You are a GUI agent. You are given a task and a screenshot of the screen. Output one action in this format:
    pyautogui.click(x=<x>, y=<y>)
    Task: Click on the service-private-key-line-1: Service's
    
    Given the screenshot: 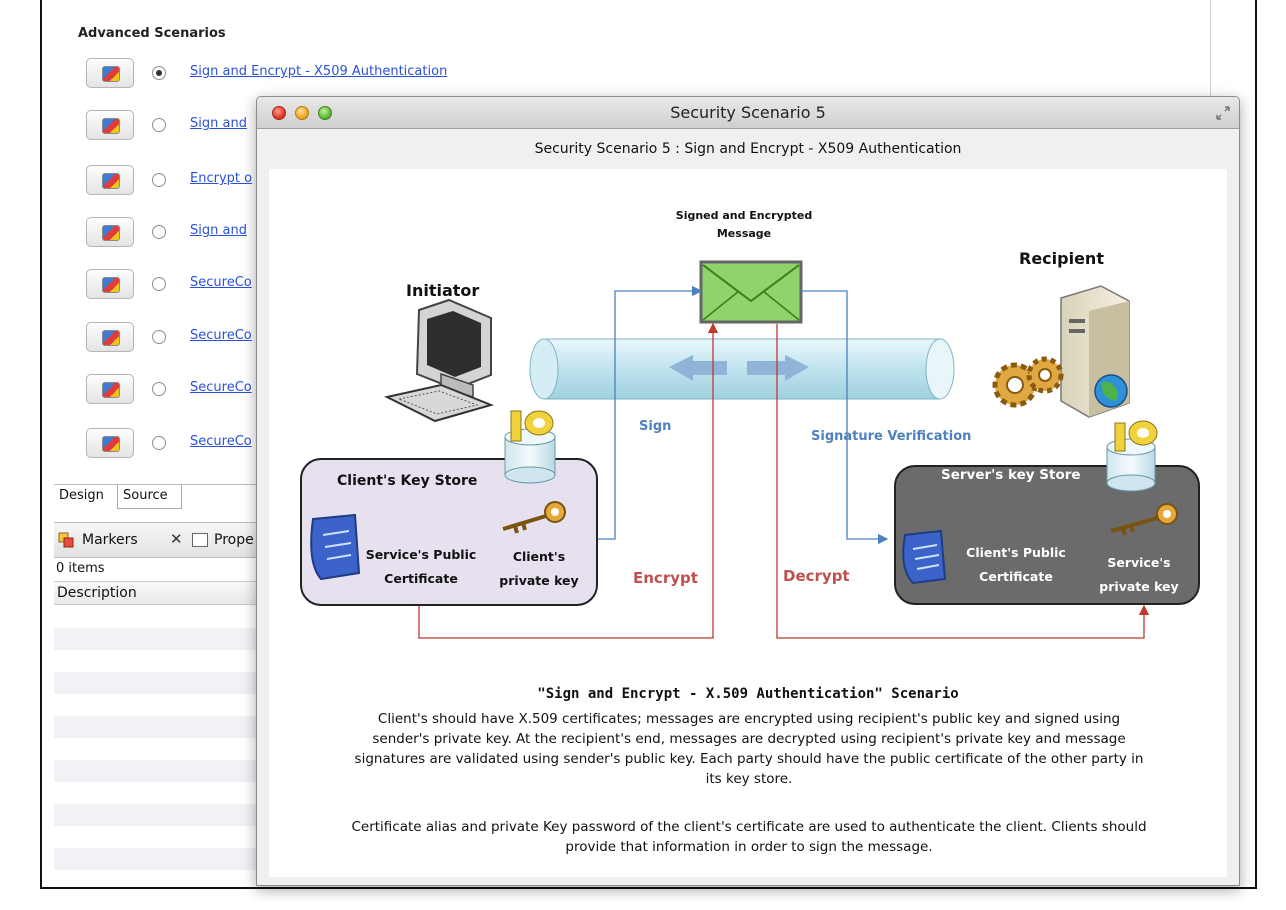 What is the action you would take?
    pyautogui.click(x=1139, y=562)
    